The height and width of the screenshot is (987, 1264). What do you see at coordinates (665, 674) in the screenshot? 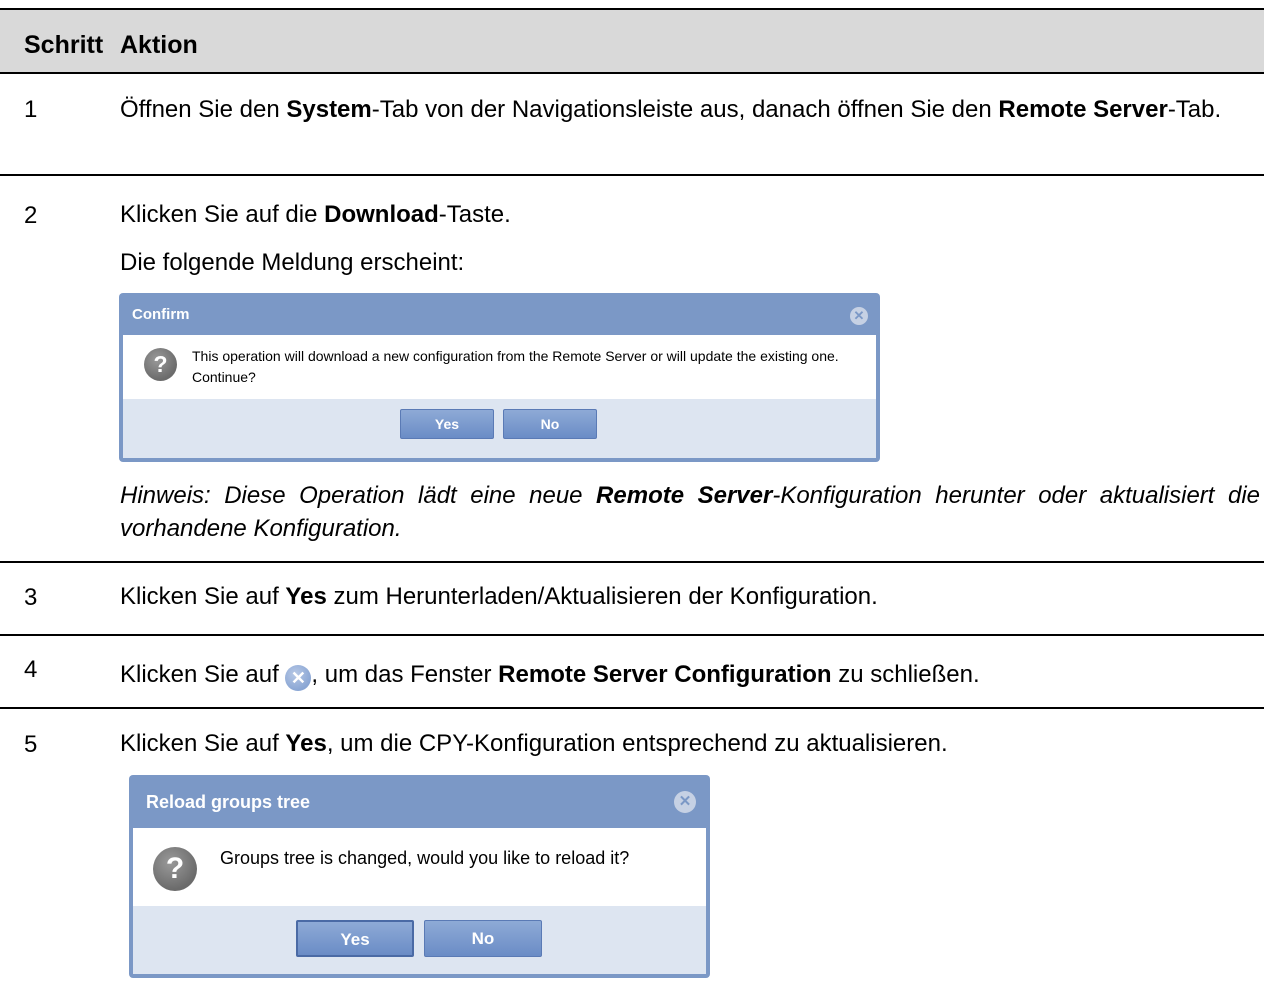
I see `text-bold: Remote Server Configuration` at bounding box center [665, 674].